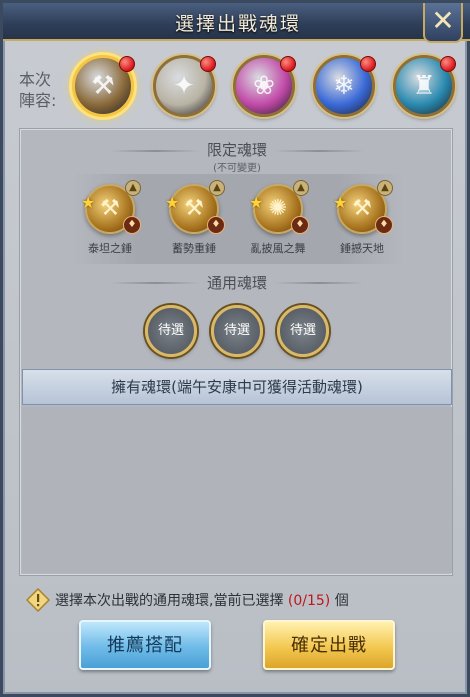 The height and width of the screenshot is (697, 470). I want to click on owned-rings-header: 擁有魂環(端午安康中可獲得活動魂環), so click(237, 387).